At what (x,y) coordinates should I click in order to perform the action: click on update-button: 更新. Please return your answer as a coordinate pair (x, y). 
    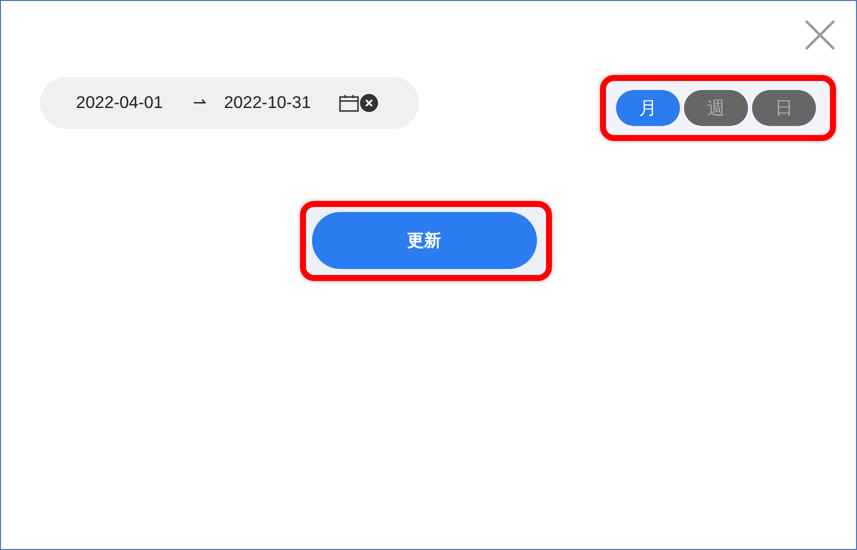
    Looking at the image, I should click on (424, 240).